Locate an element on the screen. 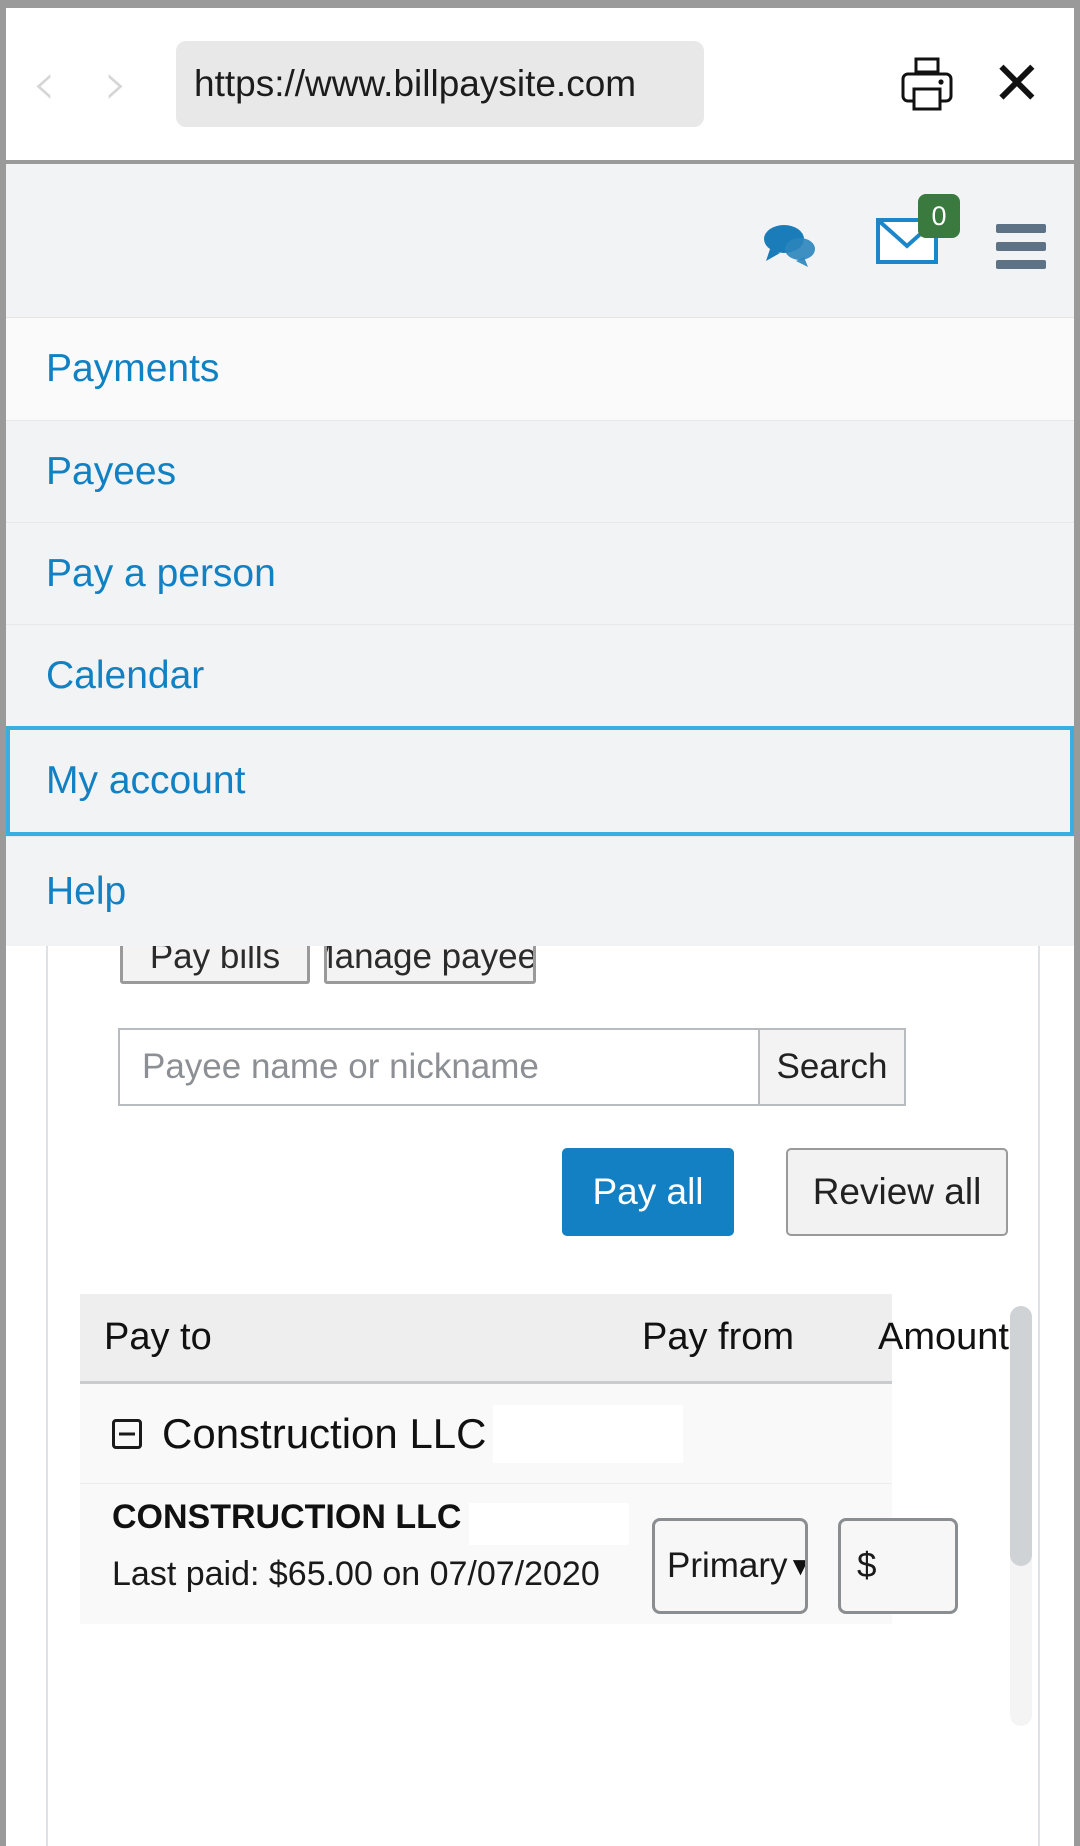 The height and width of the screenshot is (1846, 1080). pay-all-label: Pay all is located at coordinates (648, 1191).